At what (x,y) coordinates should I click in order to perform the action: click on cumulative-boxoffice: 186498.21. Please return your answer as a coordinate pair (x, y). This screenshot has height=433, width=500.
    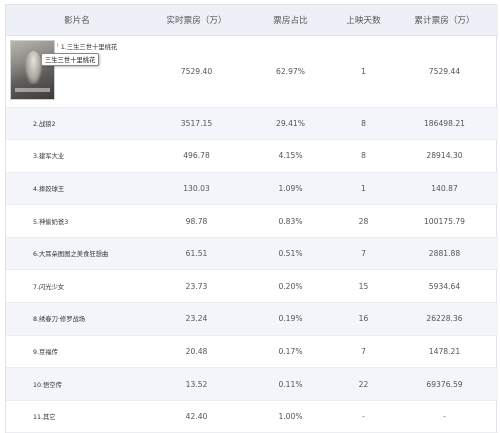
    Looking at the image, I should click on (444, 124).